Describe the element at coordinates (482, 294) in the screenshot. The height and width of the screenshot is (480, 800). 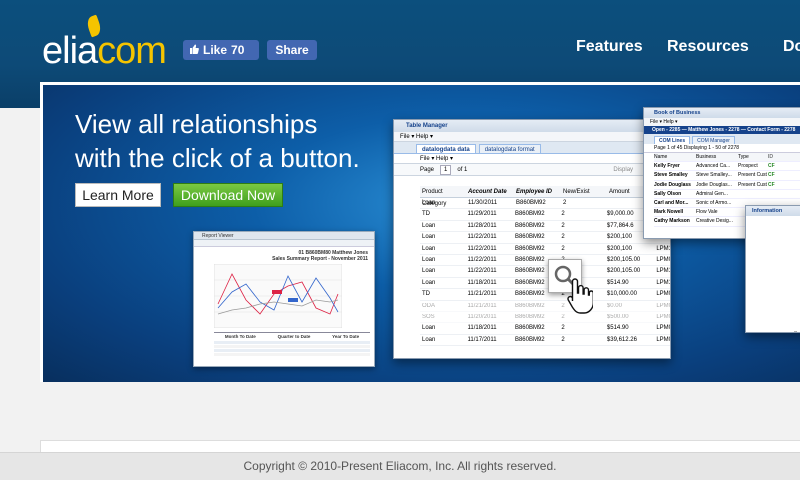
I see `cell-account-date: 11/21/2011` at that location.